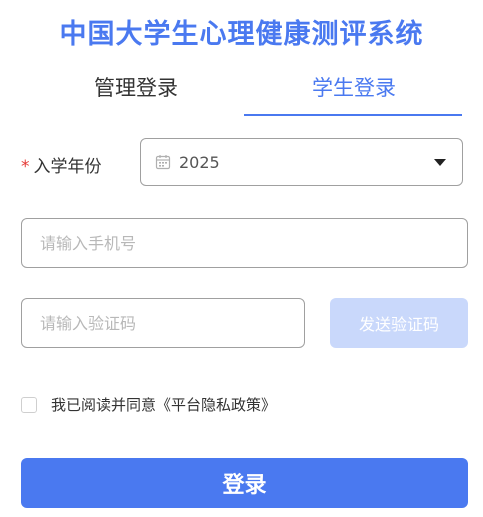 The width and height of the screenshot is (483, 517). I want to click on tab-admin-login: 管理登录, so click(136, 87).